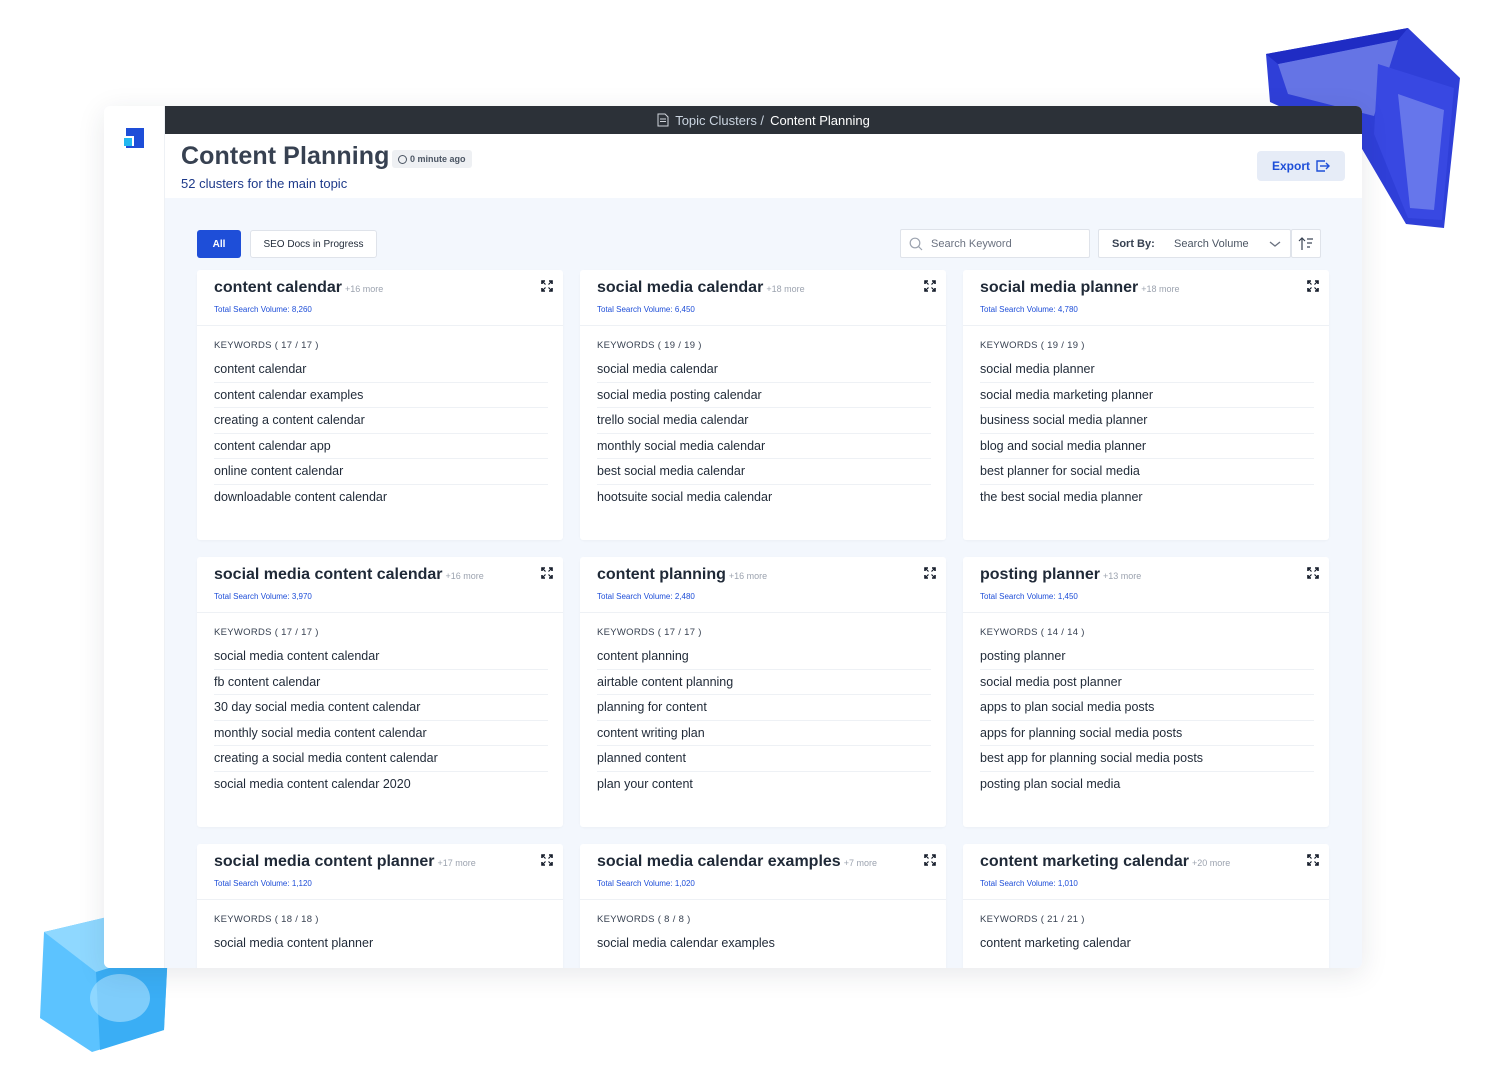 The height and width of the screenshot is (1080, 1500). I want to click on sort-label: Sort By:, so click(1133, 243).